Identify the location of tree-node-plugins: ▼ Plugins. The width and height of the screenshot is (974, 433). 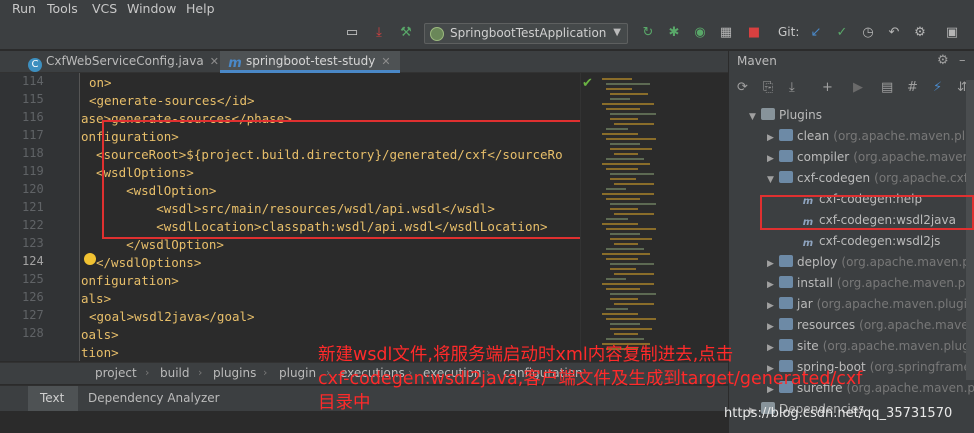
(785, 115).